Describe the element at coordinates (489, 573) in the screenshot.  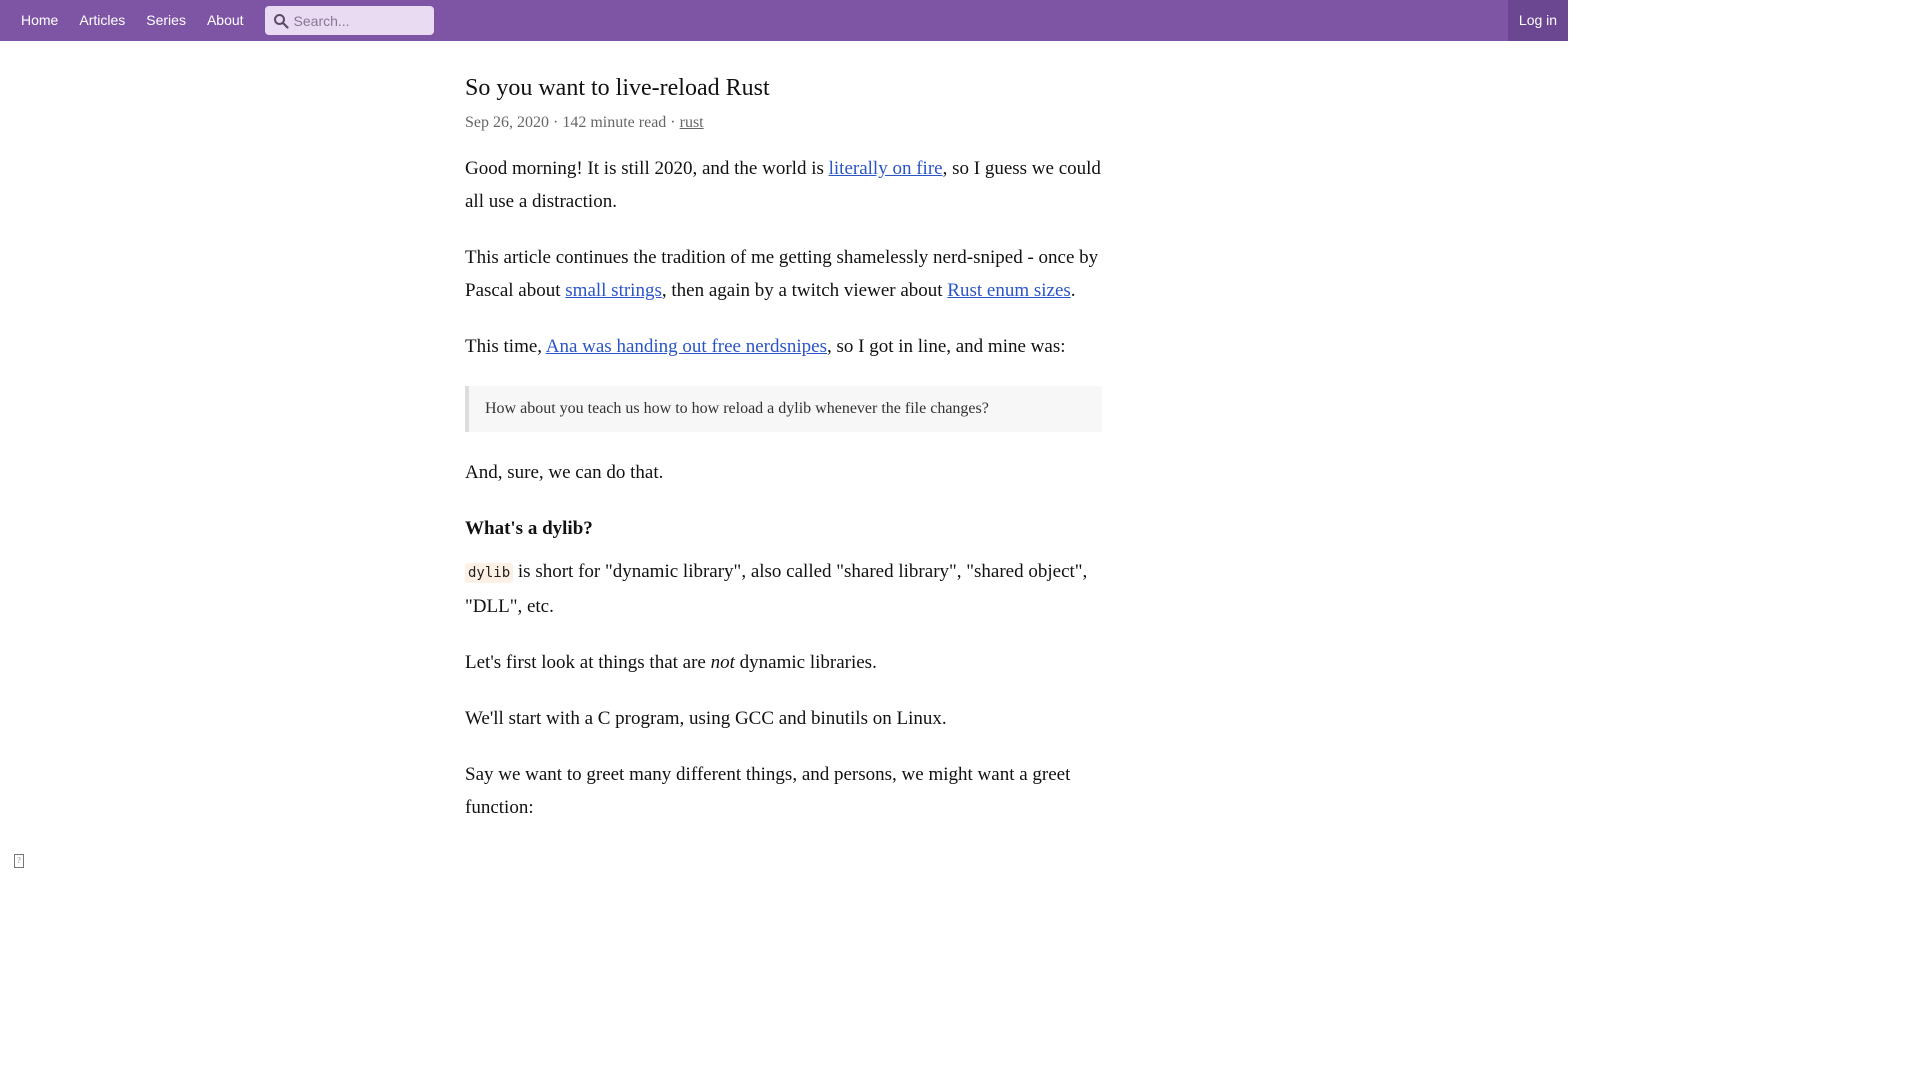
I see `inline-code-dylib: dylib` at that location.